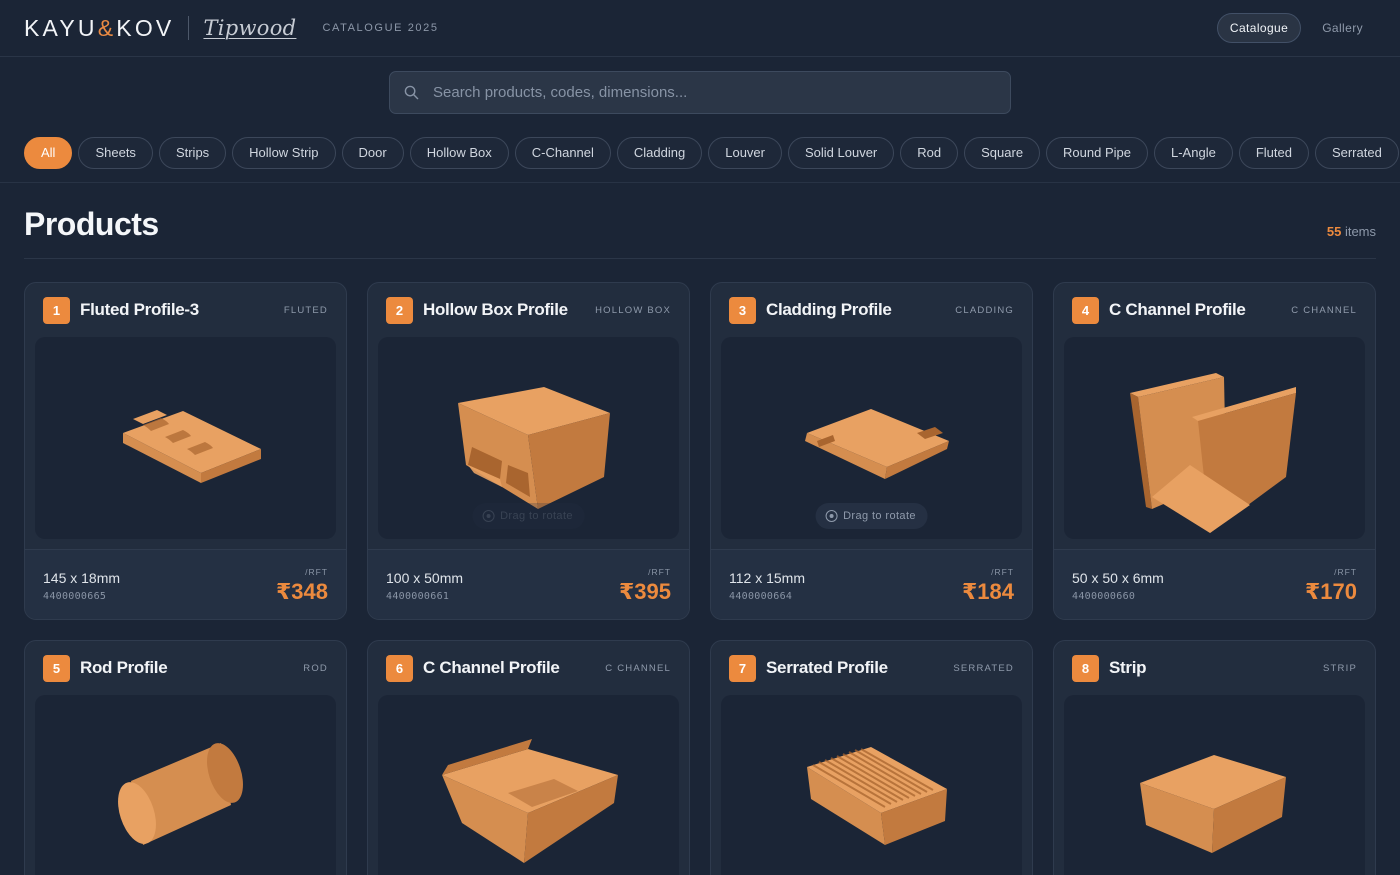 This screenshot has width=1400, height=875. Describe the element at coordinates (1128, 667) in the screenshot. I see `product-name: Strip` at that location.